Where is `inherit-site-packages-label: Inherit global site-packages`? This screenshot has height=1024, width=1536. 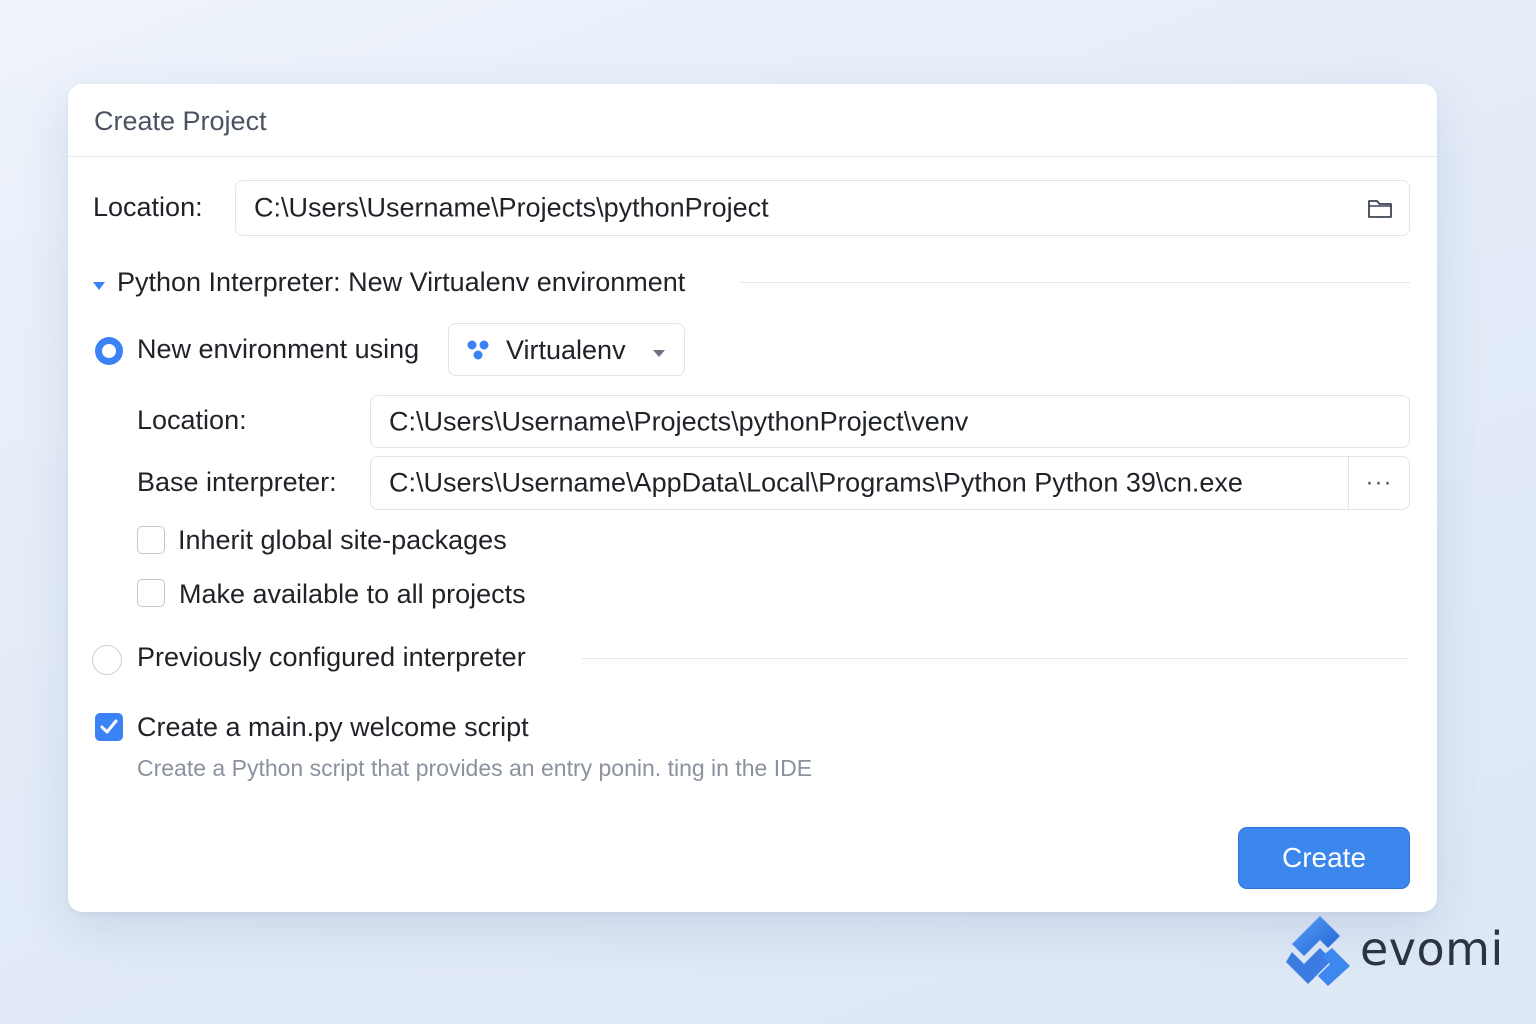 inherit-site-packages-label: Inherit global site-packages is located at coordinates (342, 540).